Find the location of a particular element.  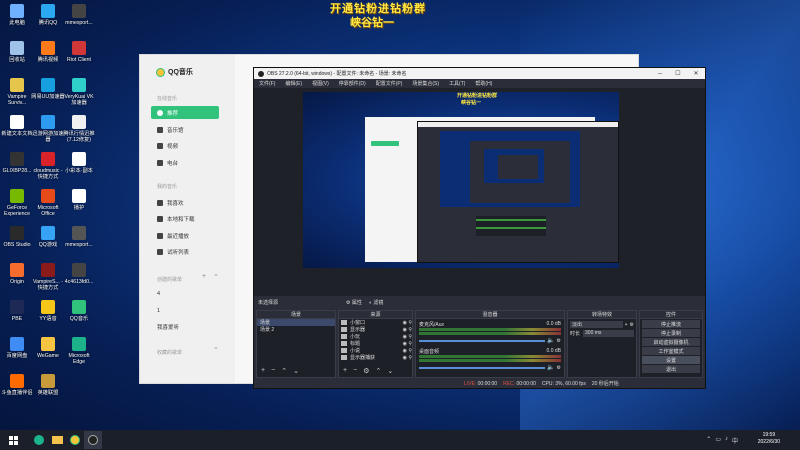

desktop-icon: WeGame is located at coordinates (48, 348).